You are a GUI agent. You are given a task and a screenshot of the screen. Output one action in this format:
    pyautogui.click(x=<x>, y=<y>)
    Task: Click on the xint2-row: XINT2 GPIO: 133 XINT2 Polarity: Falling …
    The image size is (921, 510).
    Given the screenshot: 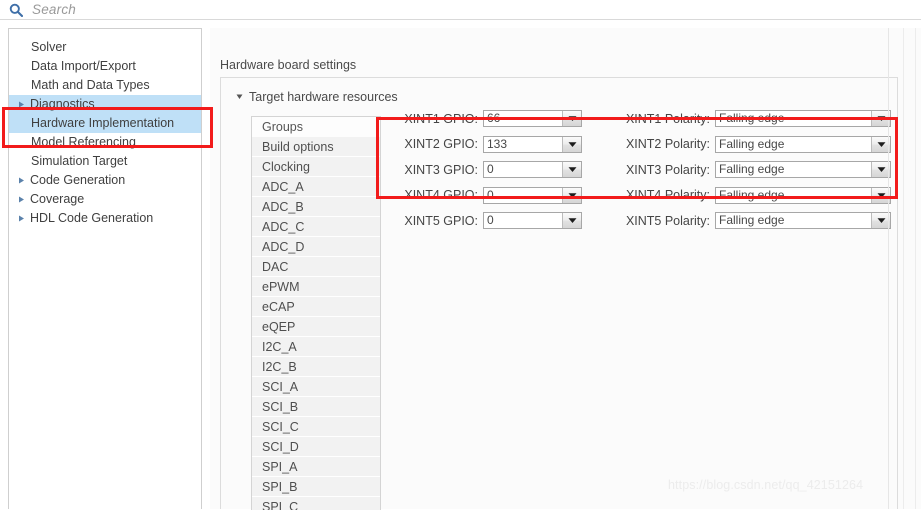 What is the action you would take?
    pyautogui.click(x=641, y=145)
    